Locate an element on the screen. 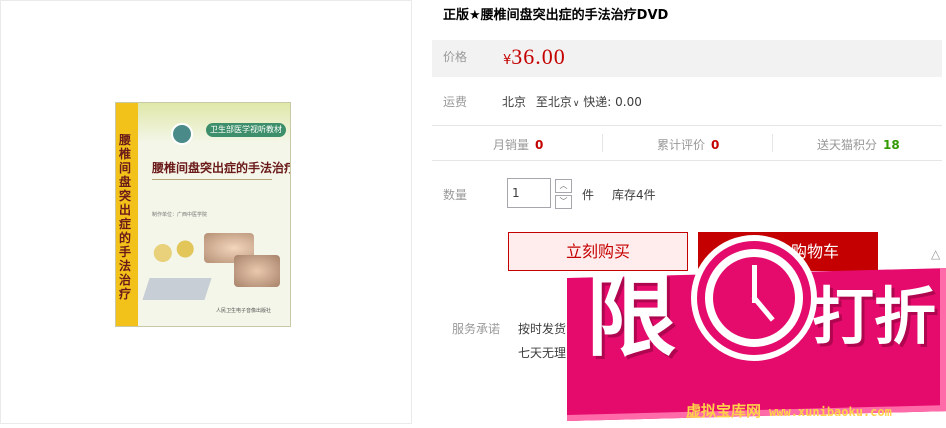 The height and width of the screenshot is (428, 946). watermark-char-xian: 限 is located at coordinates (631, 316).